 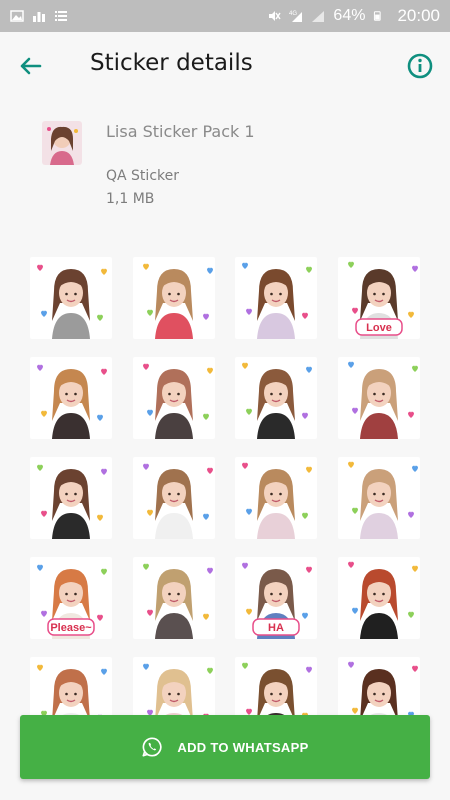 I want to click on sticker-image: Please~, so click(x=71, y=598).